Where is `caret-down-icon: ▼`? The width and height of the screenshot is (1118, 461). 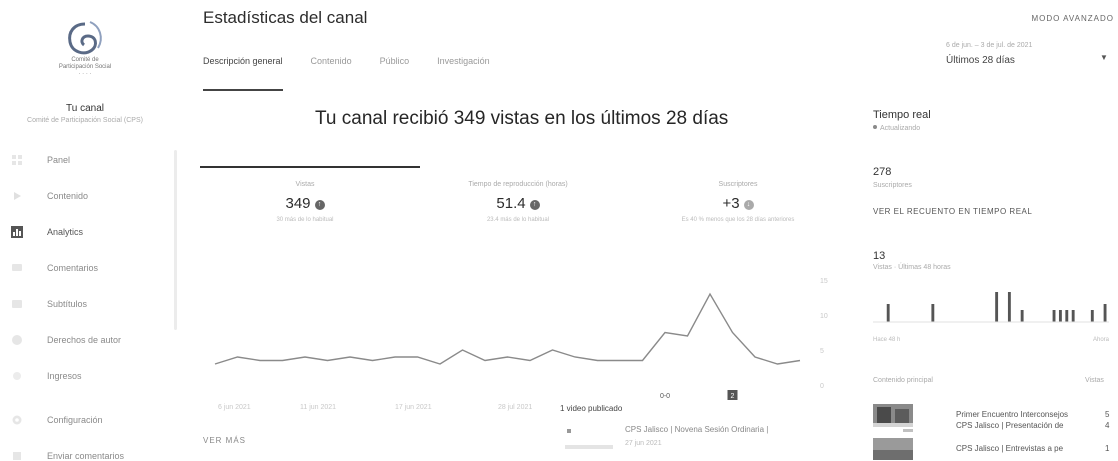
caret-down-icon: ▼ is located at coordinates (1104, 57).